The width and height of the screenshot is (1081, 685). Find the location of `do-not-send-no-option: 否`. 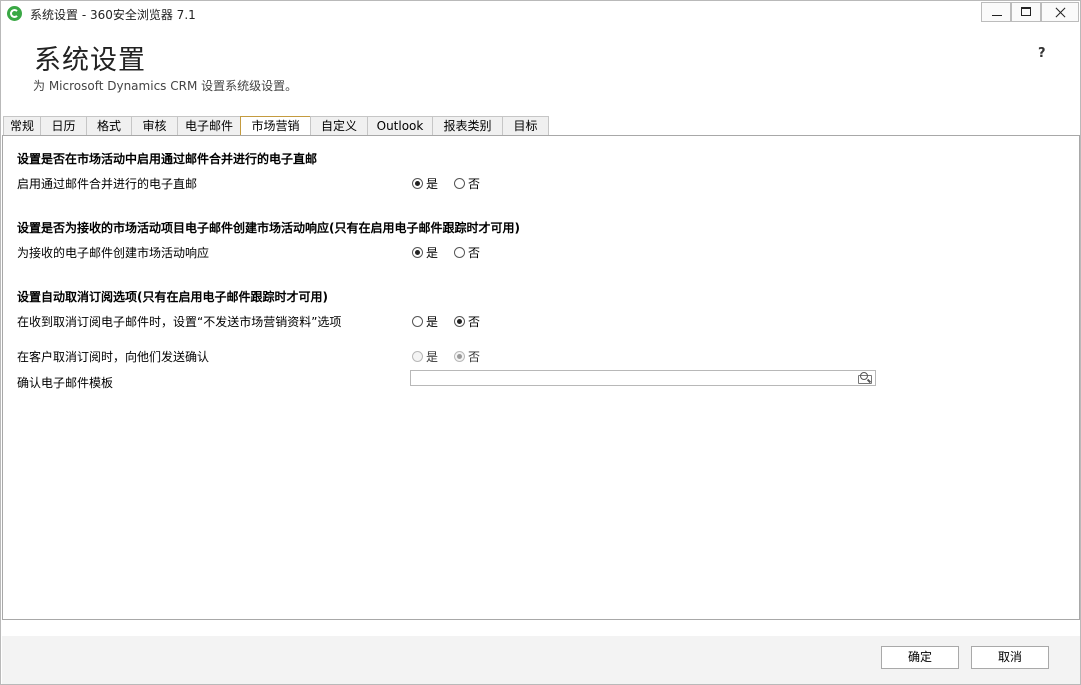

do-not-send-no-option: 否 is located at coordinates (467, 321).